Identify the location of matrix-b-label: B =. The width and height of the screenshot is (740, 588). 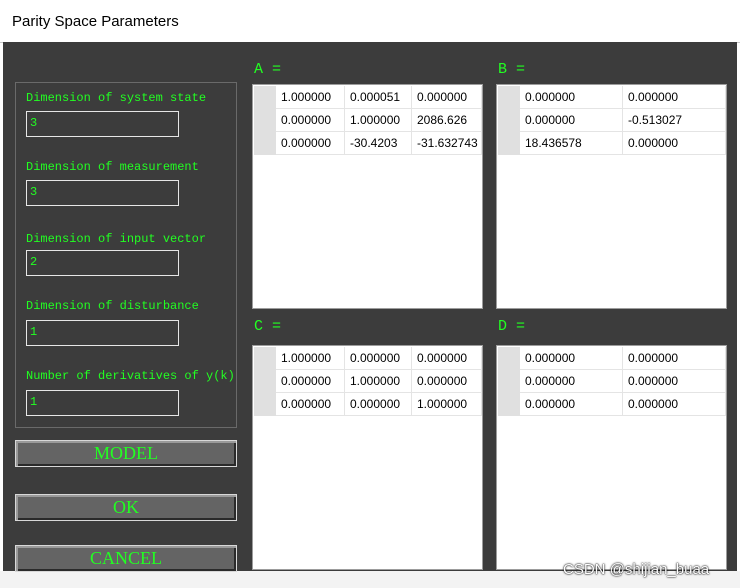
(512, 69).